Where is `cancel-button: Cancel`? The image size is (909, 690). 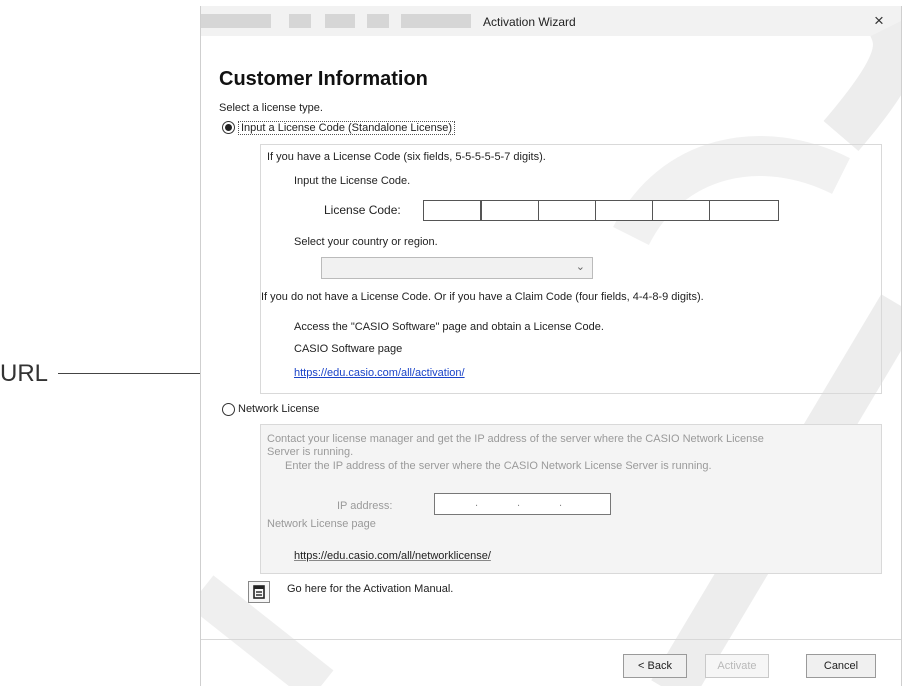
cancel-button: Cancel is located at coordinates (841, 666).